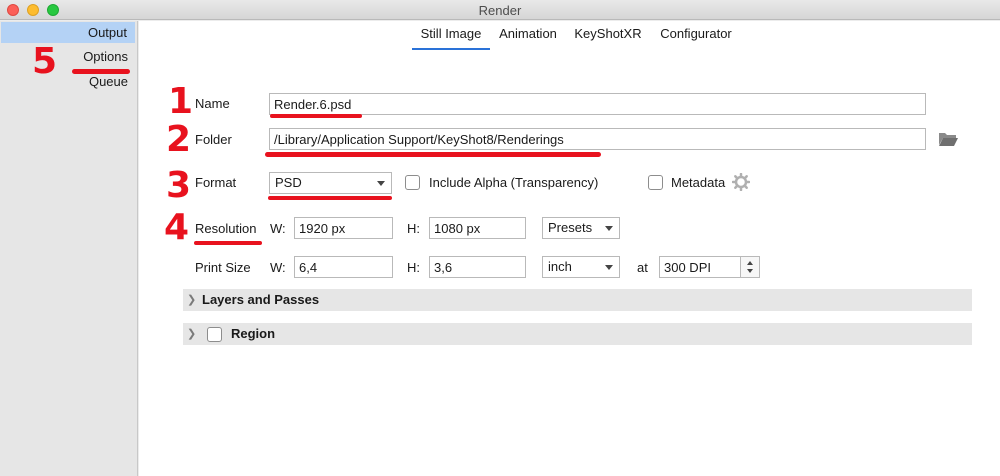  I want to click on annotation-number-3: 3, so click(179, 185).